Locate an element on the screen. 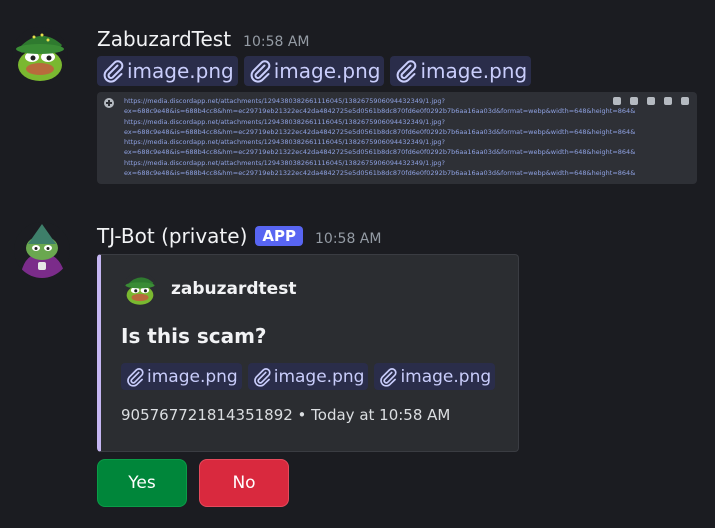 This screenshot has height=528, width=715. bot-username: TJ-Bot (private) is located at coordinates (172, 236).